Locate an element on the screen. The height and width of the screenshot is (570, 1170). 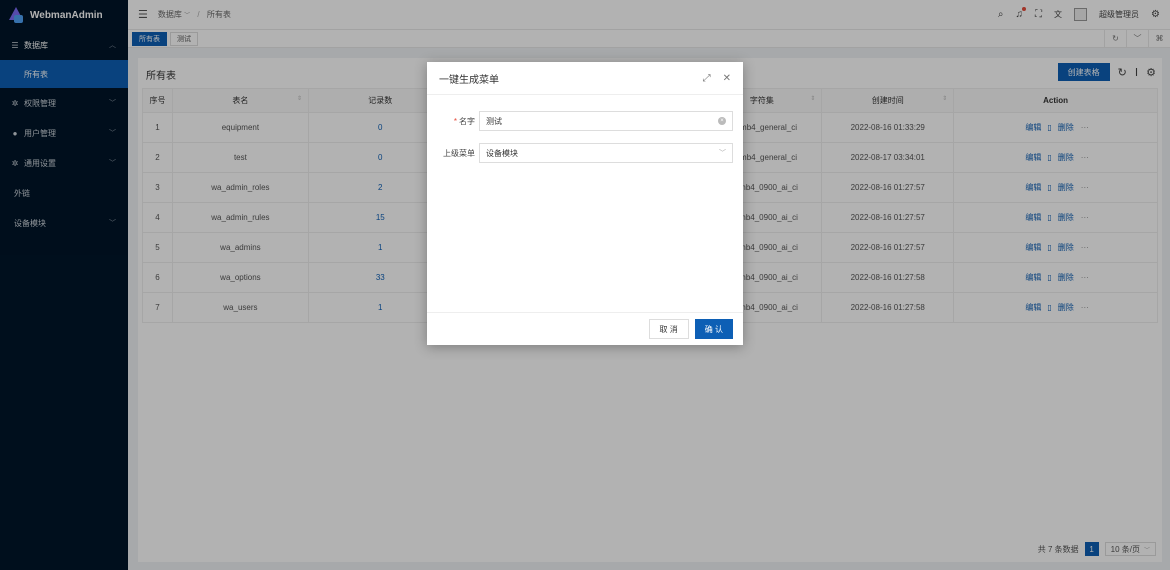
name-input-value: 测试 is located at coordinates (494, 121).